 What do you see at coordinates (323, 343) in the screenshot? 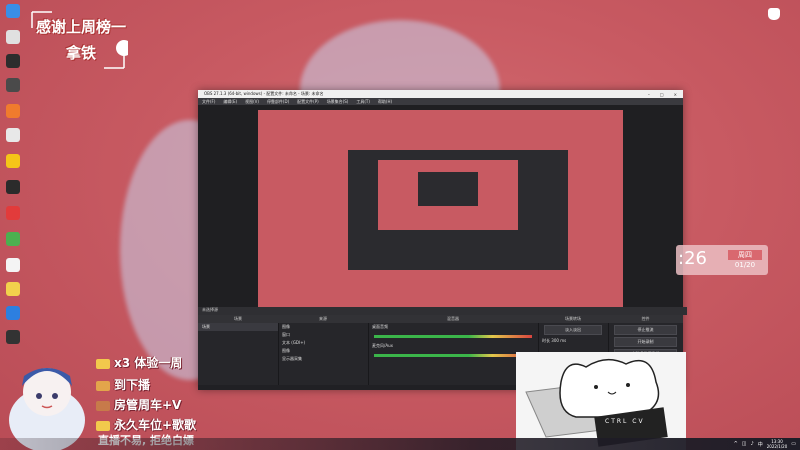
I see `source-item: 文本 (GDI+)` at bounding box center [323, 343].